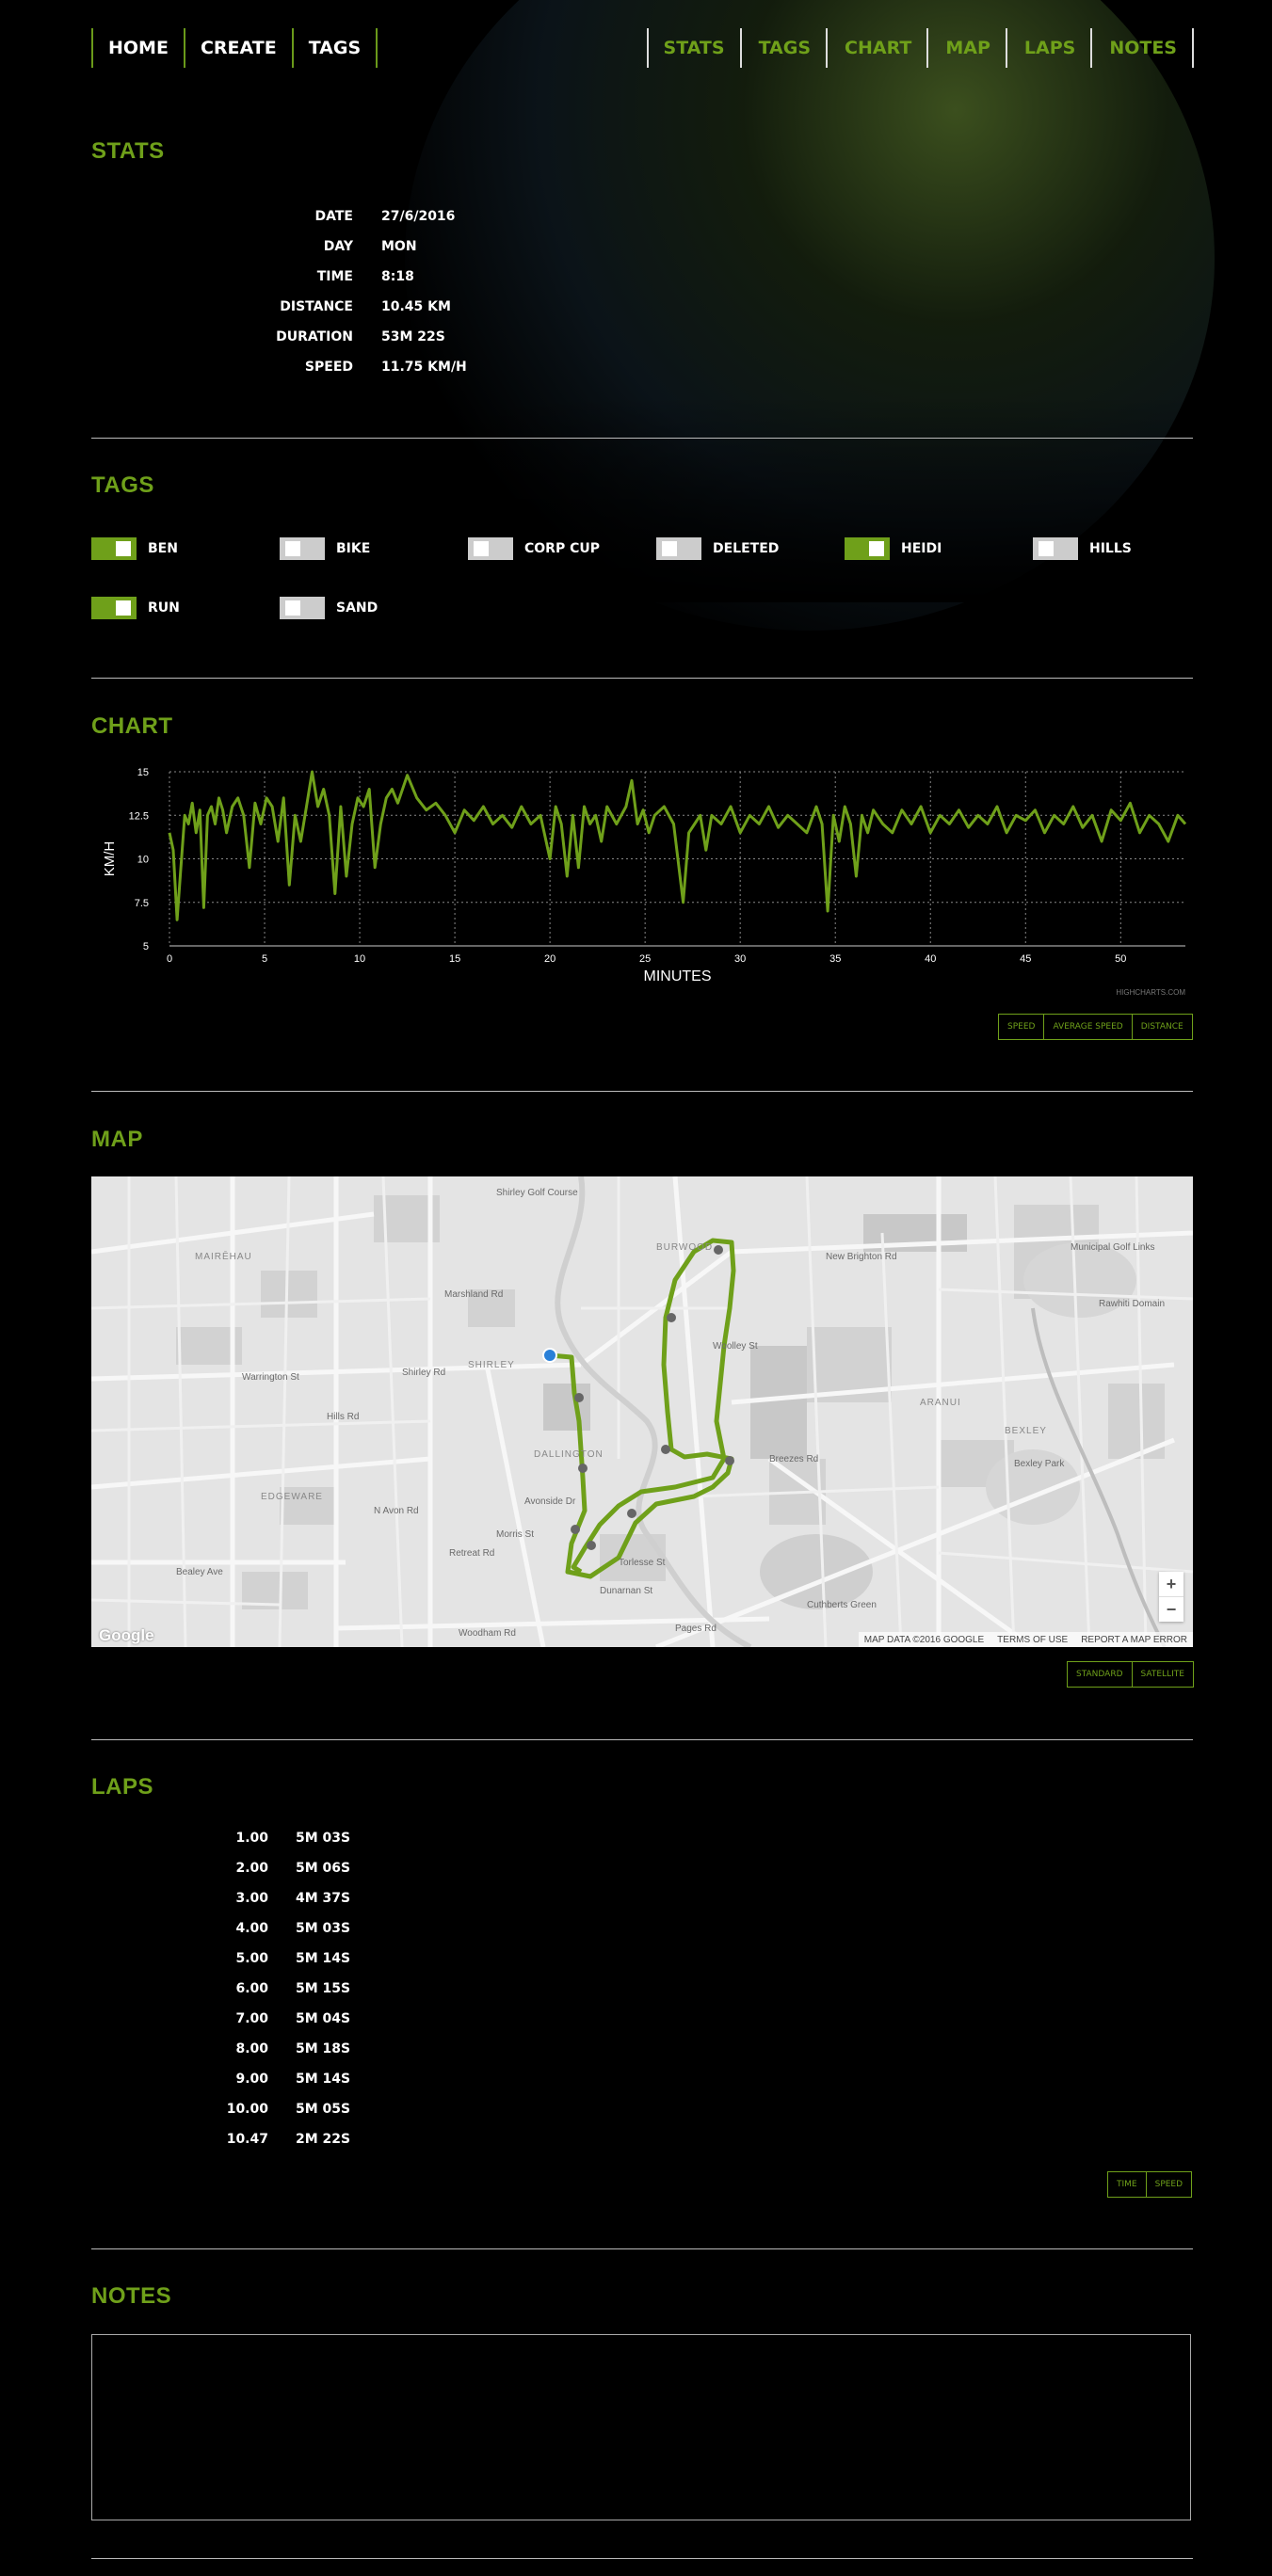 The width and height of the screenshot is (1272, 2576). Describe the element at coordinates (785, 48) in the screenshot. I see `nav-section-tags: TAGS` at that location.